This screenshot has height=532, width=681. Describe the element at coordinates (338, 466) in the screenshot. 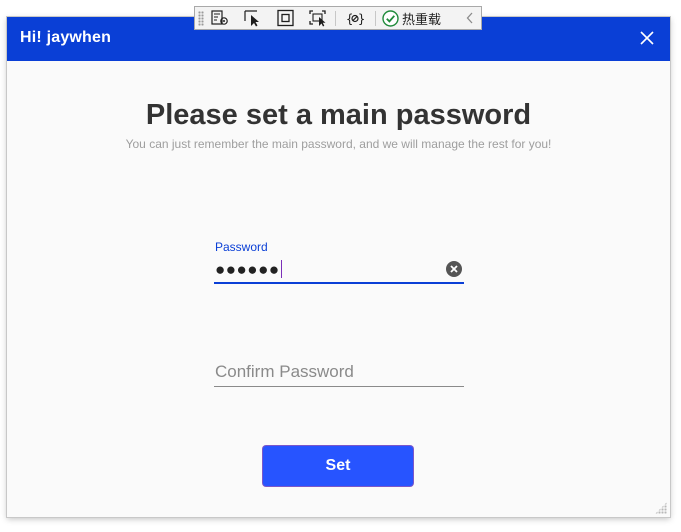

I see `set-button: Set` at that location.